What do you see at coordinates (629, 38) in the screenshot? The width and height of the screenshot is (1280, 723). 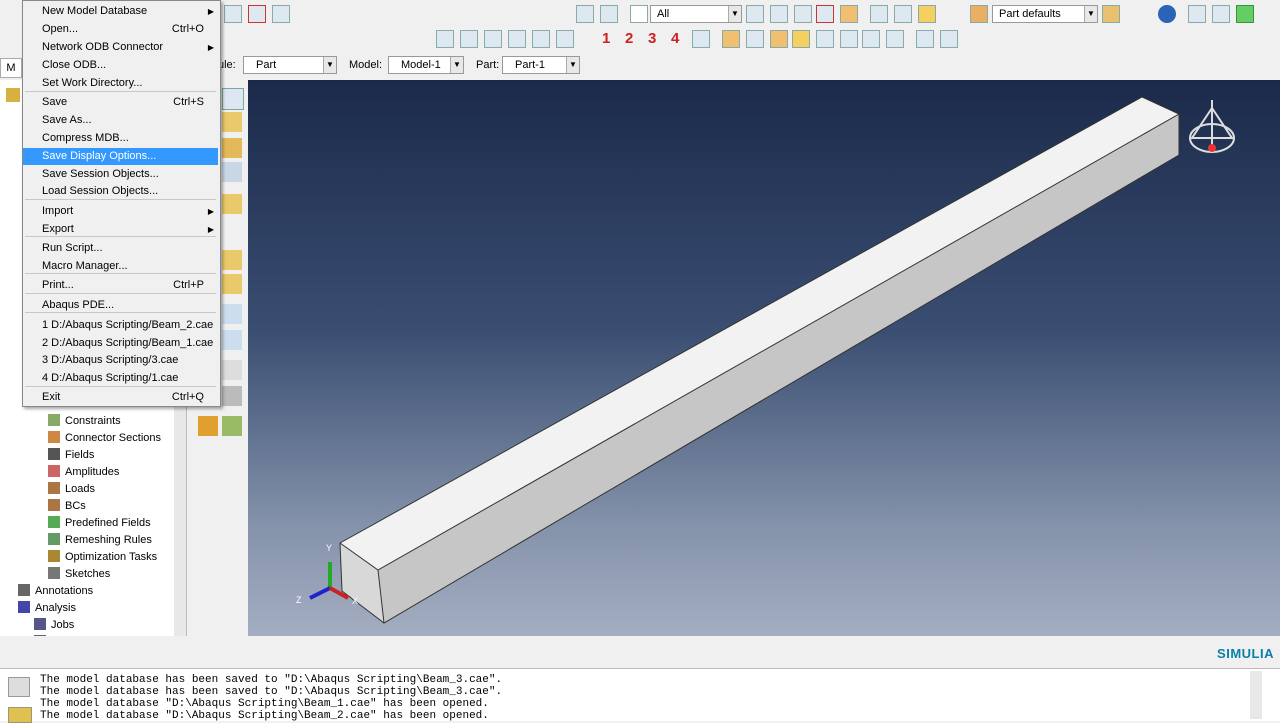 I see `view-2-button: 2` at bounding box center [629, 38].